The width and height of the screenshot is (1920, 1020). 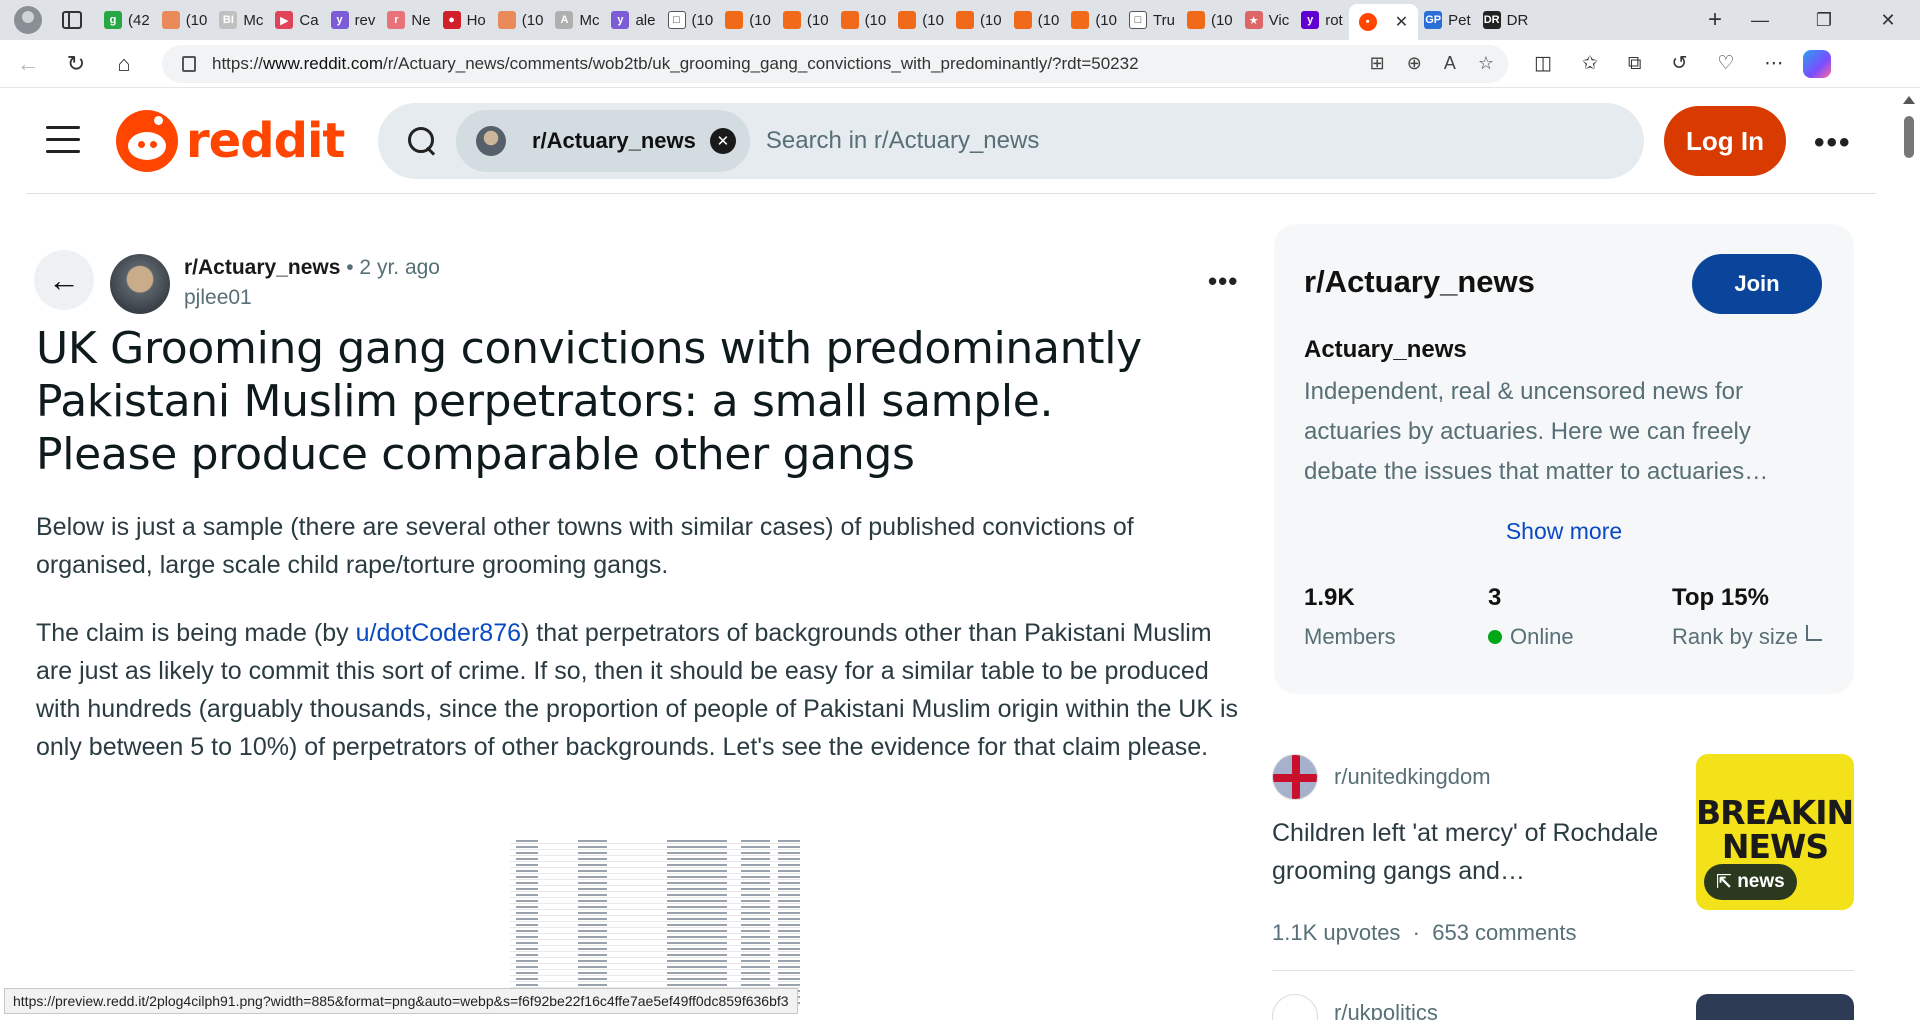 I want to click on collections-icon: ⧉, so click(x=1635, y=64).